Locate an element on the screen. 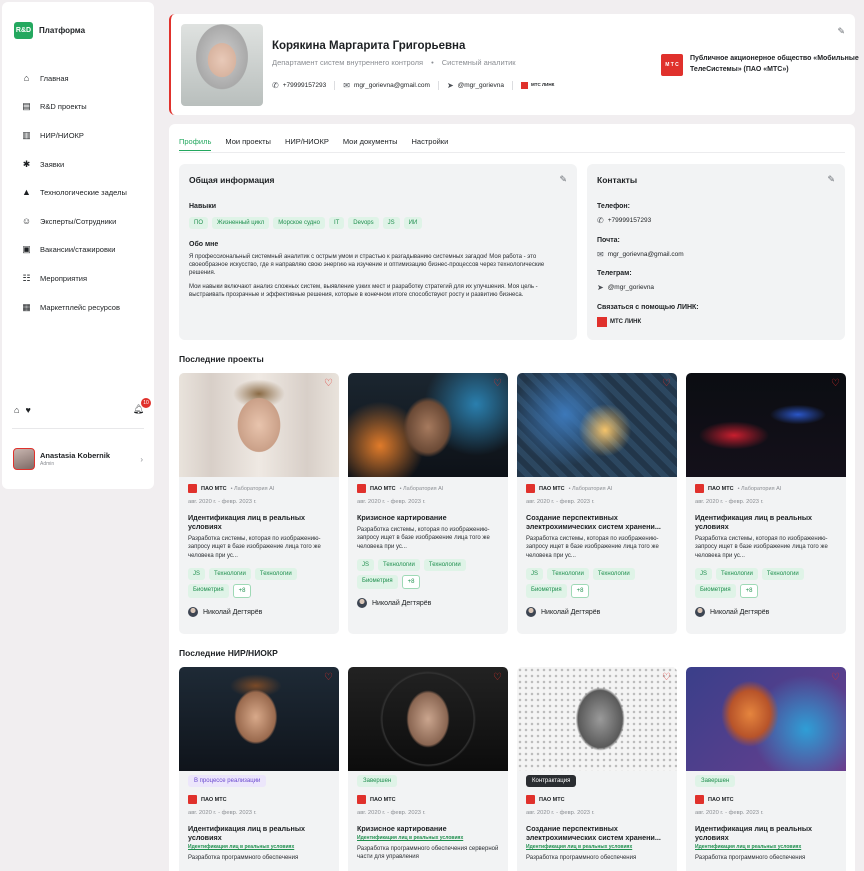  sidebar-quick-icons: ⌂ ♥ 🔔︎ 10 is located at coordinates (82, 406).